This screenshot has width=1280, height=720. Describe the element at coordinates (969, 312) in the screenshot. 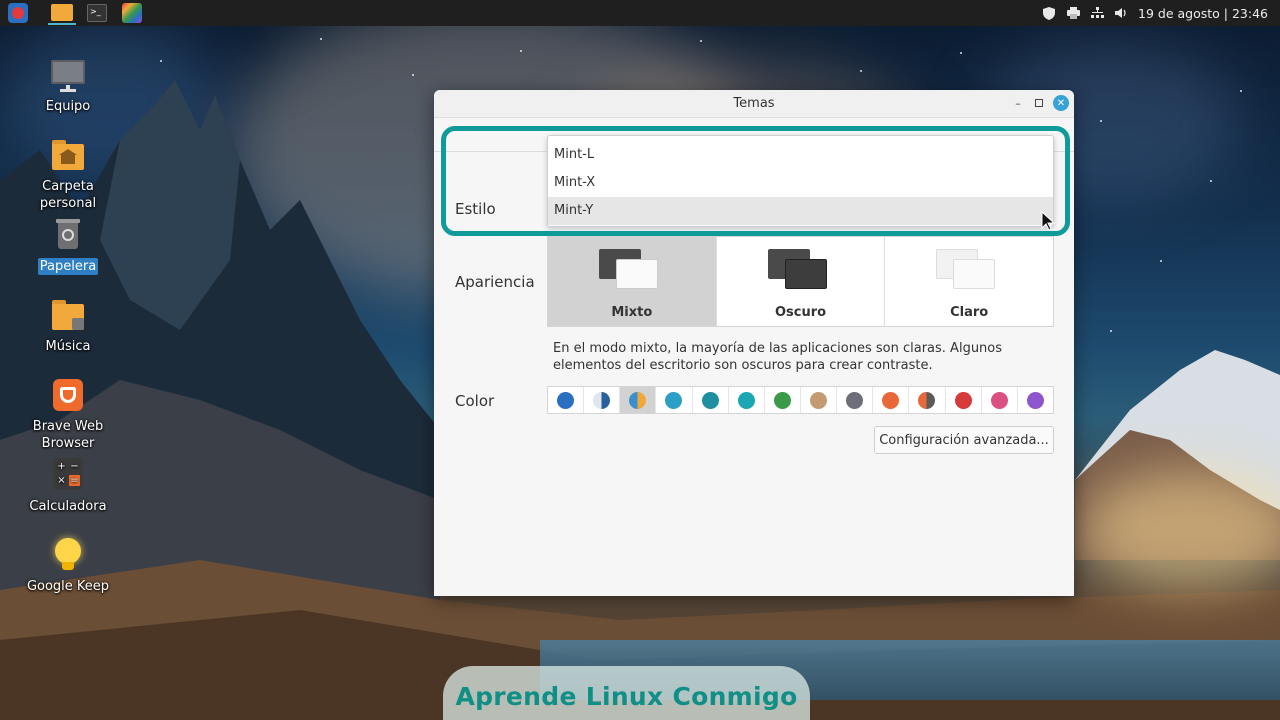

I see `appearance-option-label: Claro` at that location.